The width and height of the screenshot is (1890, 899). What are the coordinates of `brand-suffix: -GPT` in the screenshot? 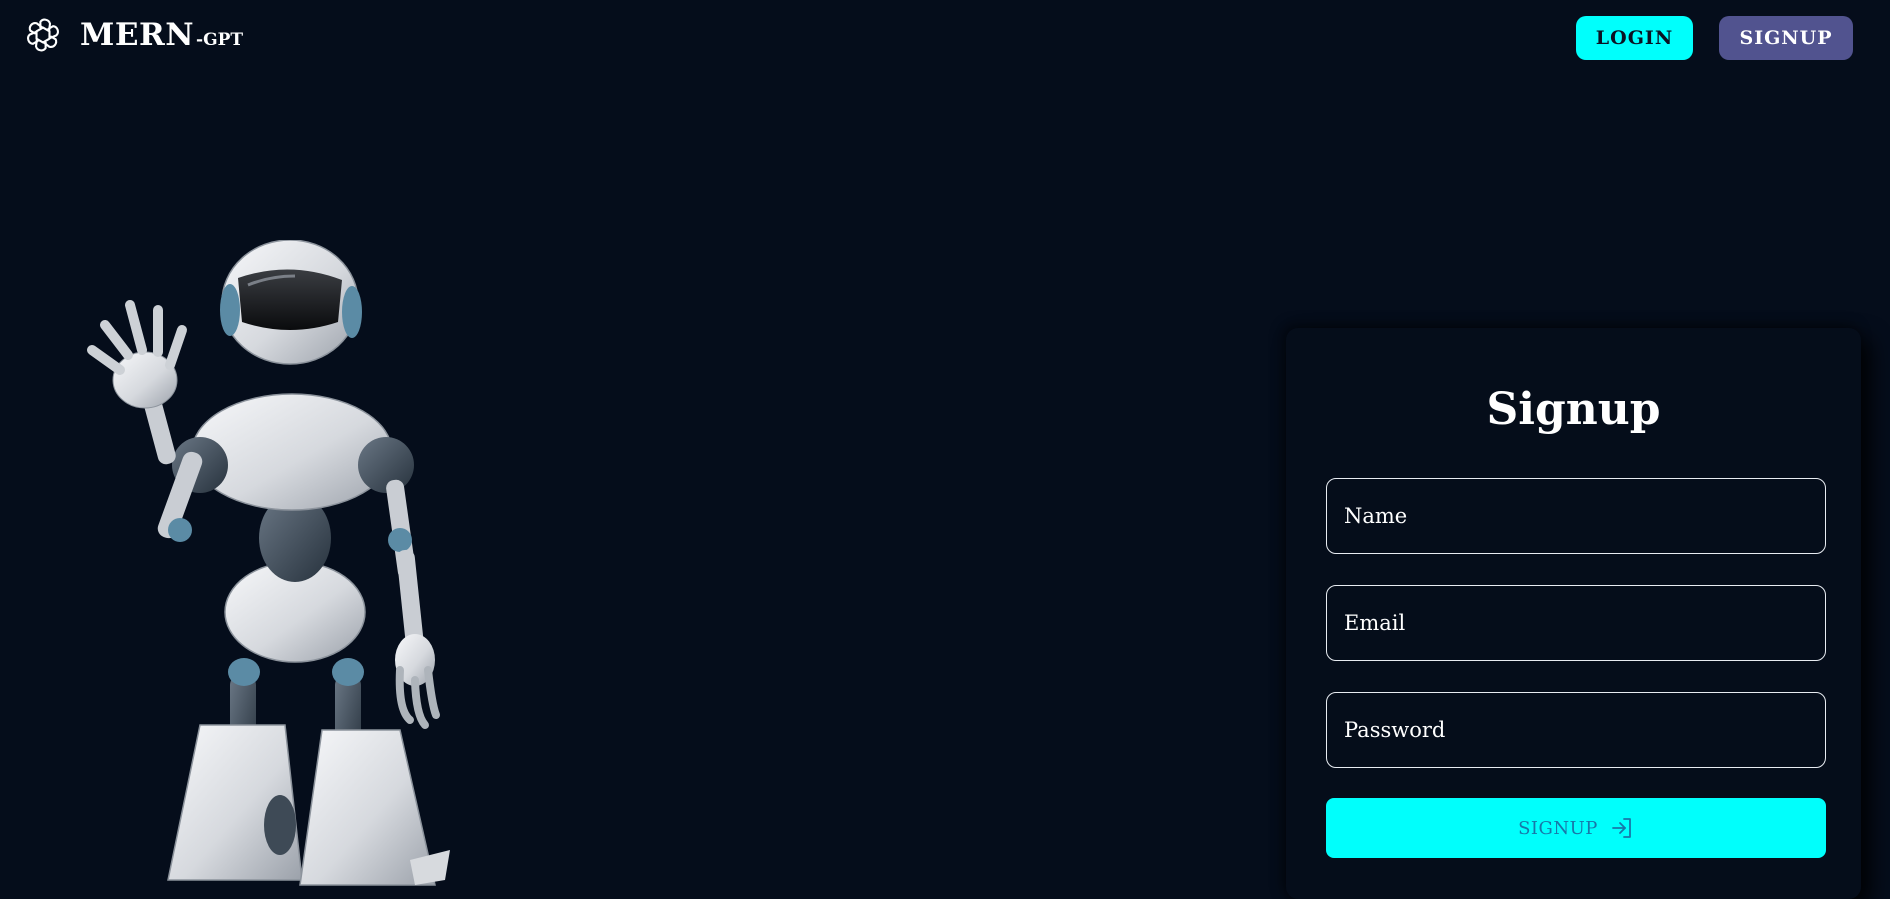 It's located at (220, 40).